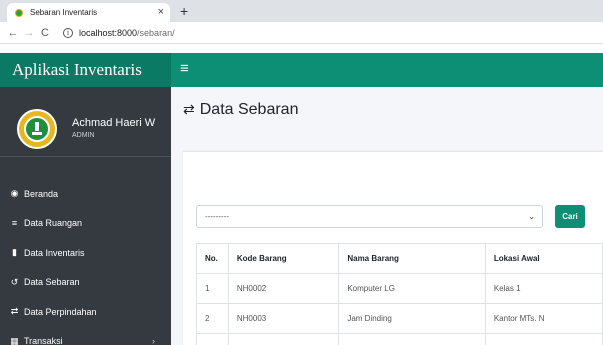 The image size is (603, 345). What do you see at coordinates (85, 70) in the screenshot?
I see `brand-logo: Aplikasi Inventaris` at bounding box center [85, 70].